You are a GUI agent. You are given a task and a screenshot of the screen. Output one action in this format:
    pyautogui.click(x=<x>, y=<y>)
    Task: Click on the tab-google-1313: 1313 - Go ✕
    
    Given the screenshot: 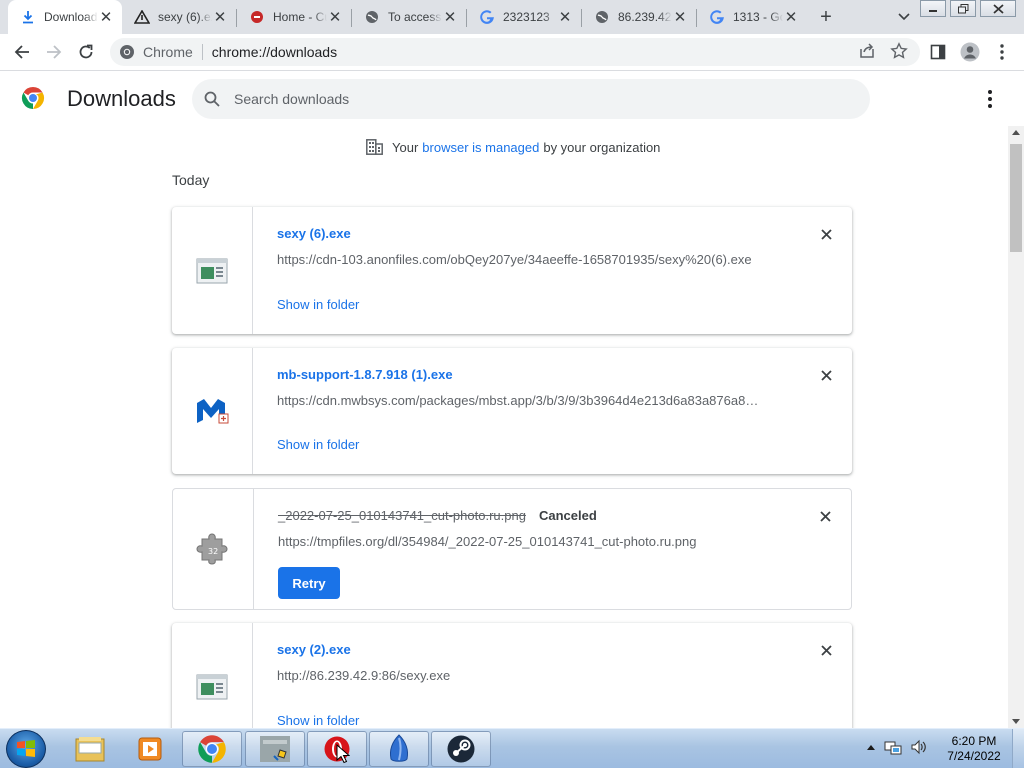 What is the action you would take?
    pyautogui.click(x=752, y=17)
    